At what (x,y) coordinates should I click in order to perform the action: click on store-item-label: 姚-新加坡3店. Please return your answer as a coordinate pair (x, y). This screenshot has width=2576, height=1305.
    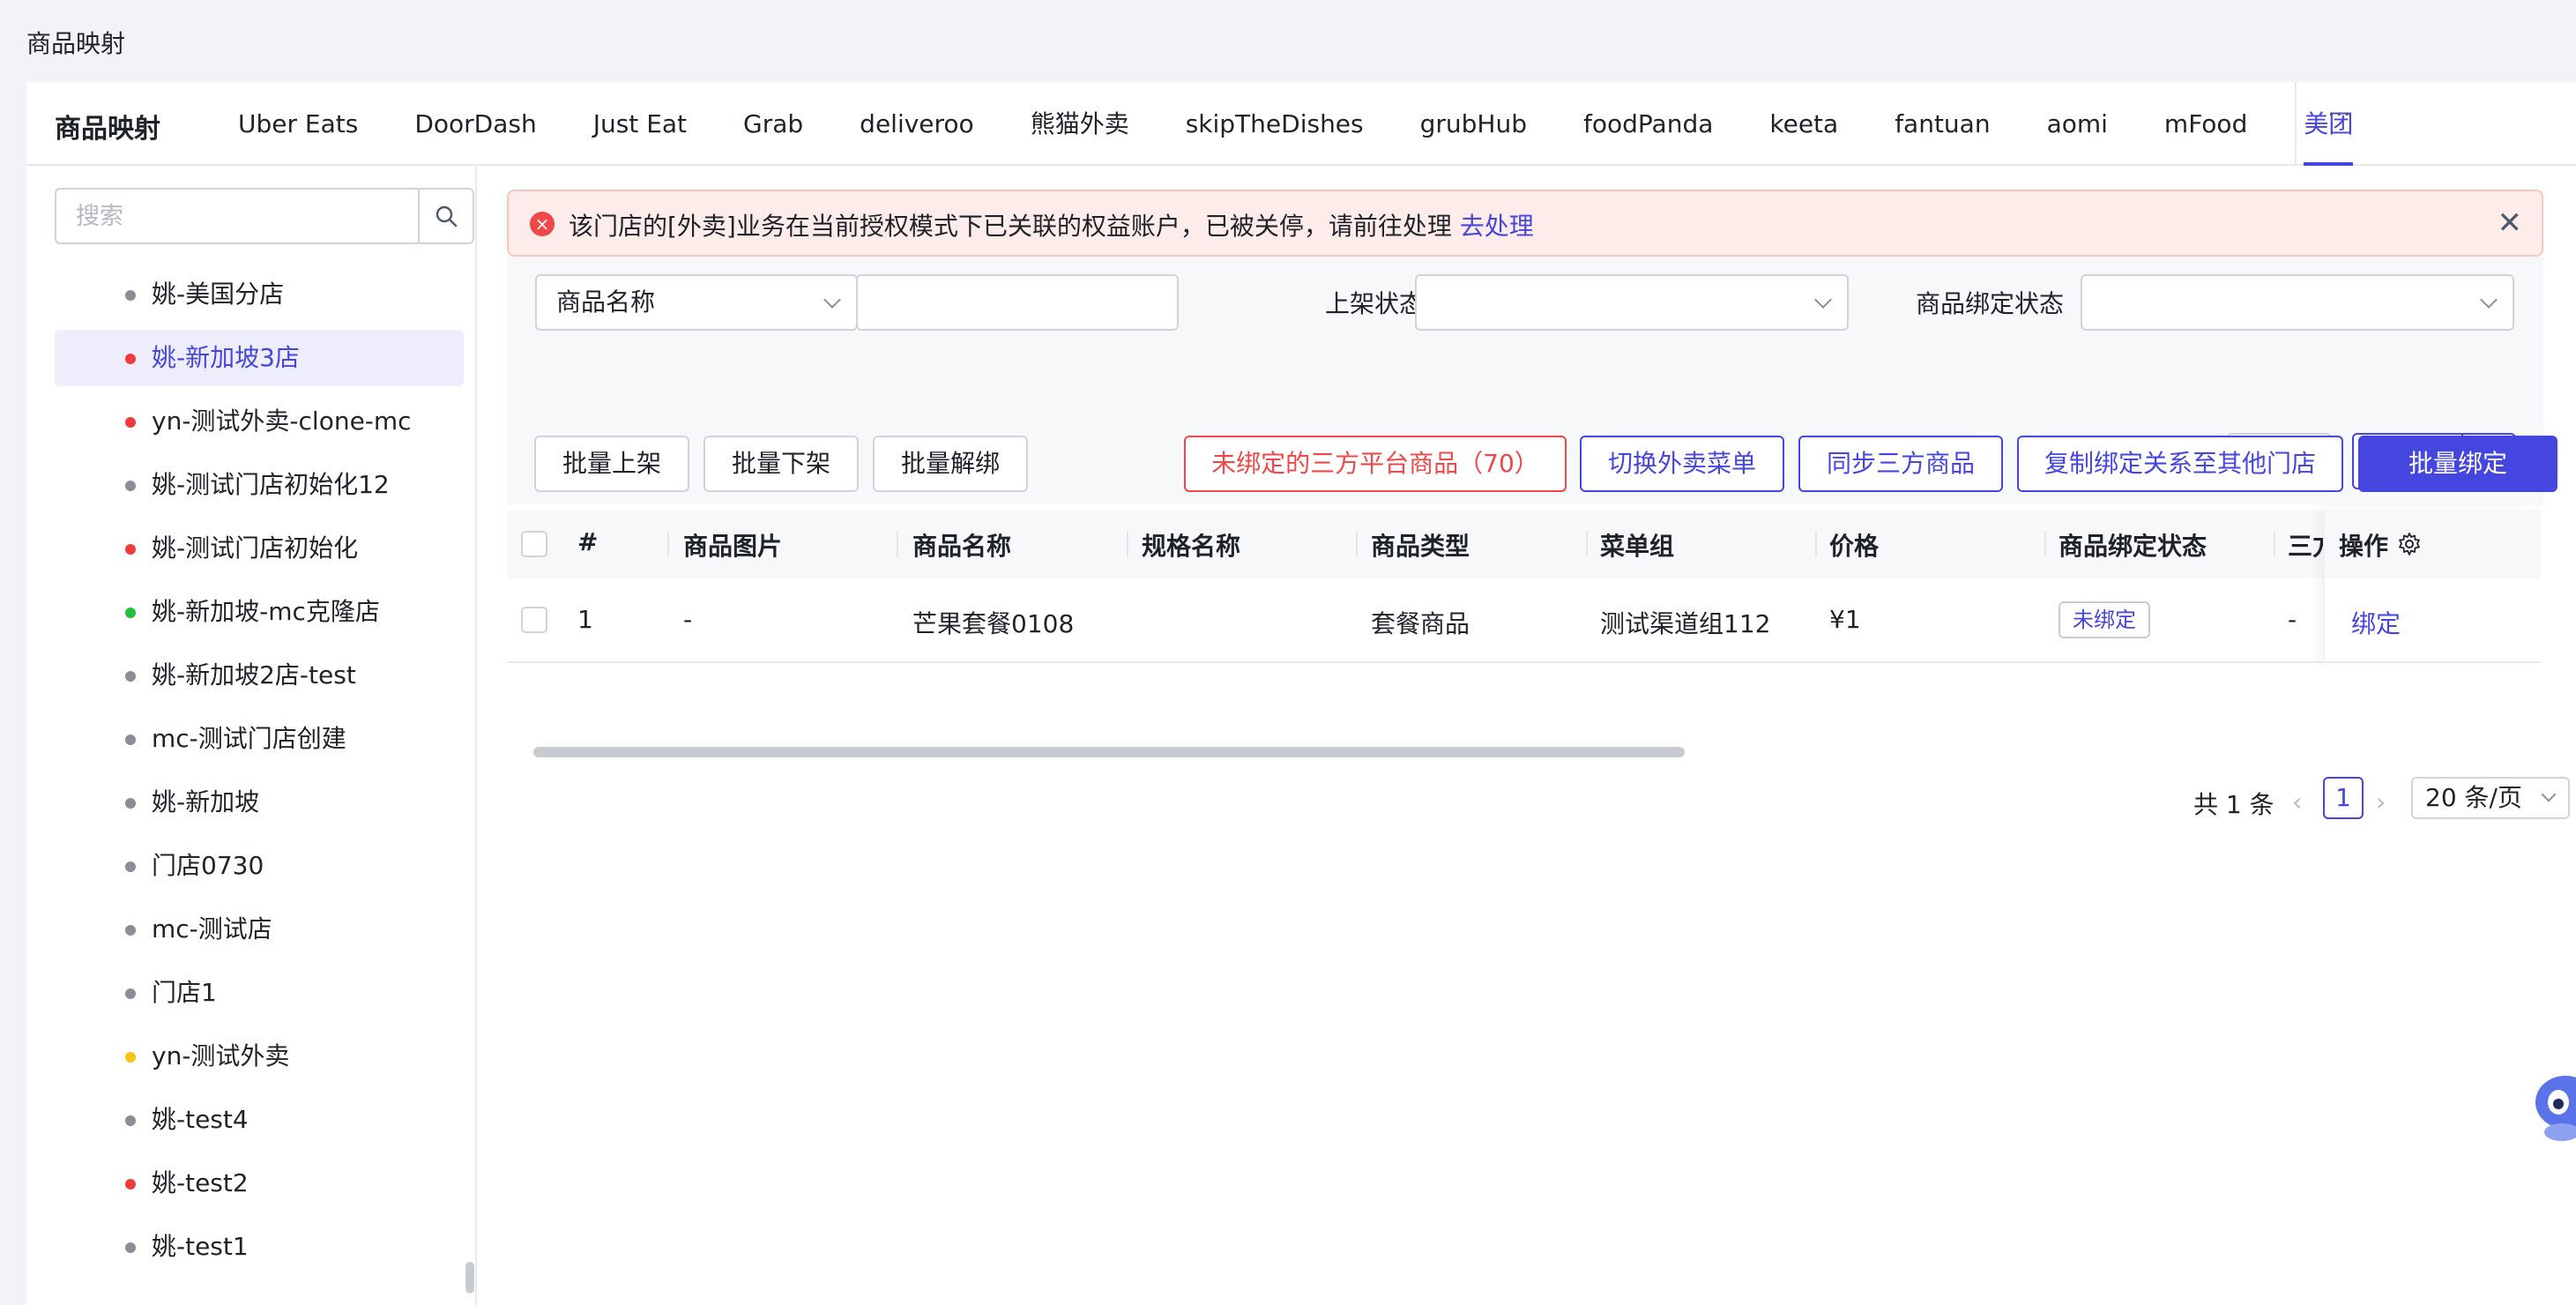
    Looking at the image, I should click on (226, 357).